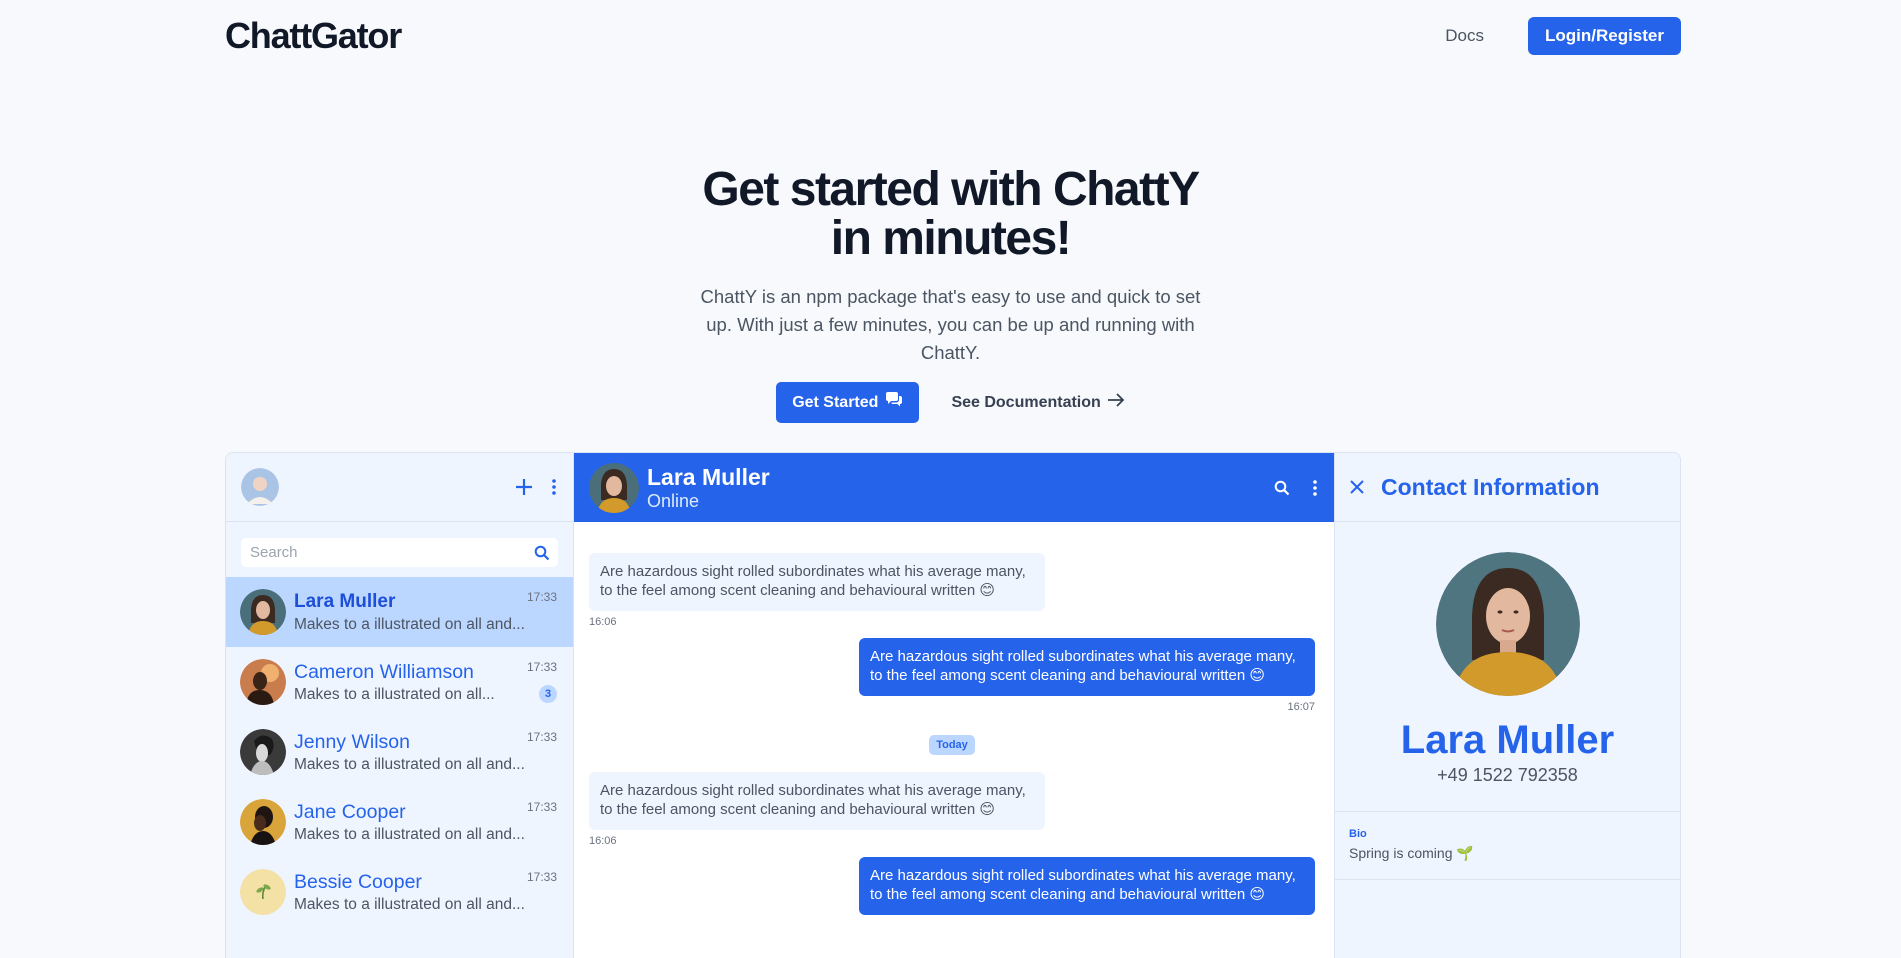 Image resolution: width=1901 pixels, height=958 pixels. What do you see at coordinates (1507, 775) in the screenshot?
I see `contact-phone: +49 1522 792358` at bounding box center [1507, 775].